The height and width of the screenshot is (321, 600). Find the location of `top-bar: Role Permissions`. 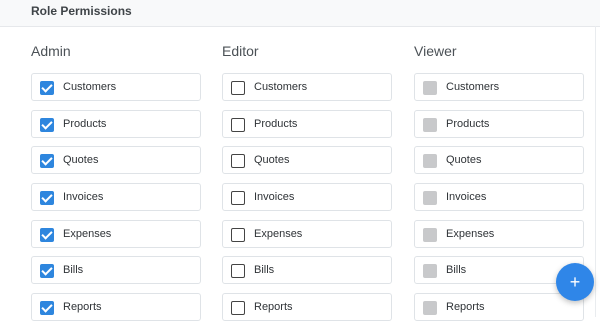

top-bar: Role Permissions is located at coordinates (300, 13).